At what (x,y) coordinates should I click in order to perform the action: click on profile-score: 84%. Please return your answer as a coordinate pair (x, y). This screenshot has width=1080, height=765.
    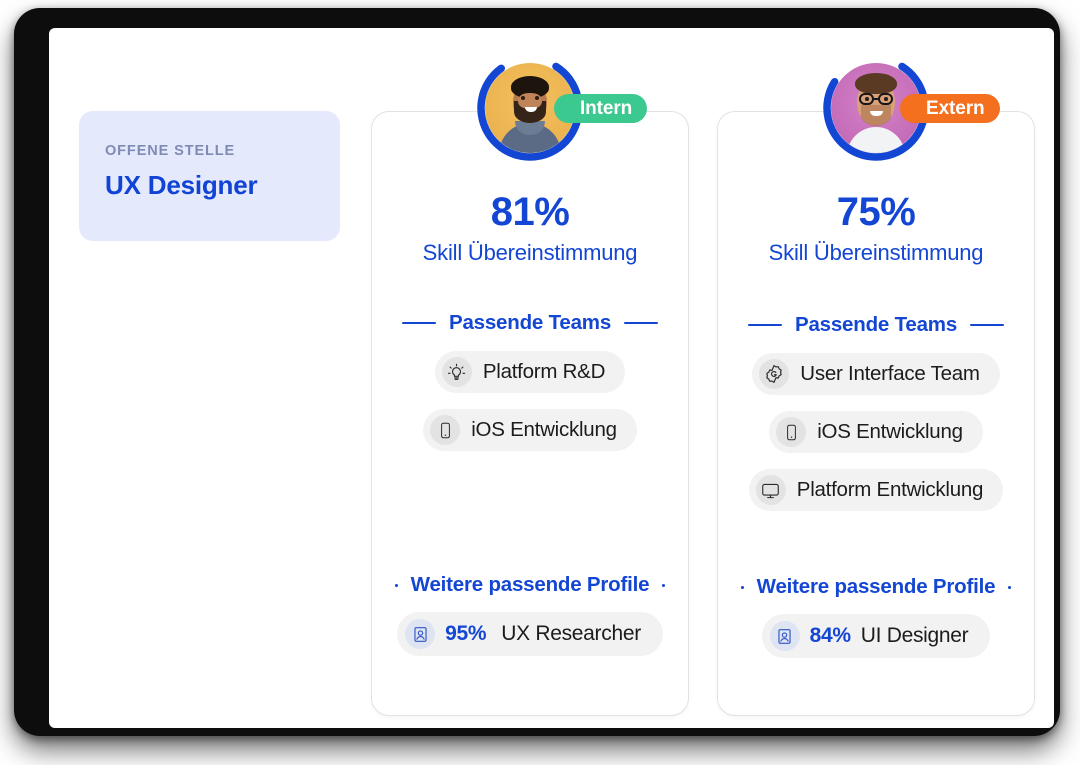
    Looking at the image, I should click on (830, 635).